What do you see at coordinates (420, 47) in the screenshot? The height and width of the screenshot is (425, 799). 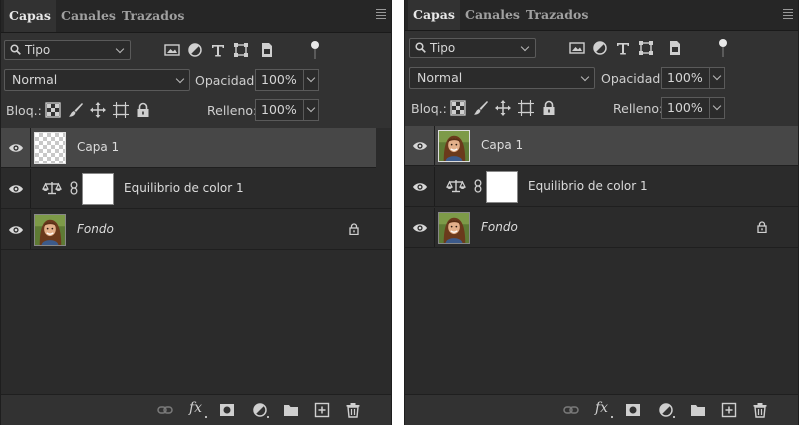 I see `search-icon` at bounding box center [420, 47].